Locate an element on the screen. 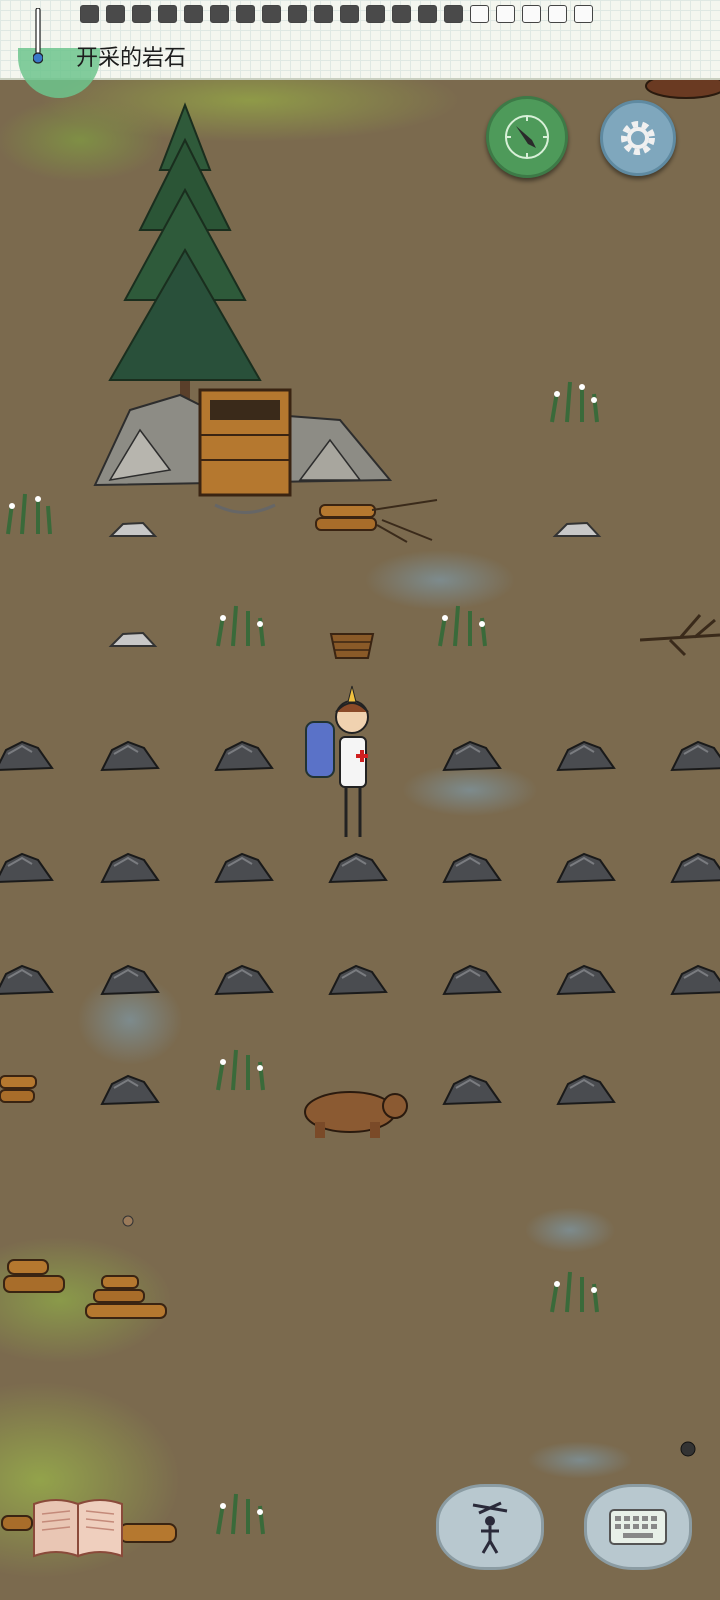 Image resolution: width=720 pixels, height=1600 pixels. settings-button is located at coordinates (638, 138).